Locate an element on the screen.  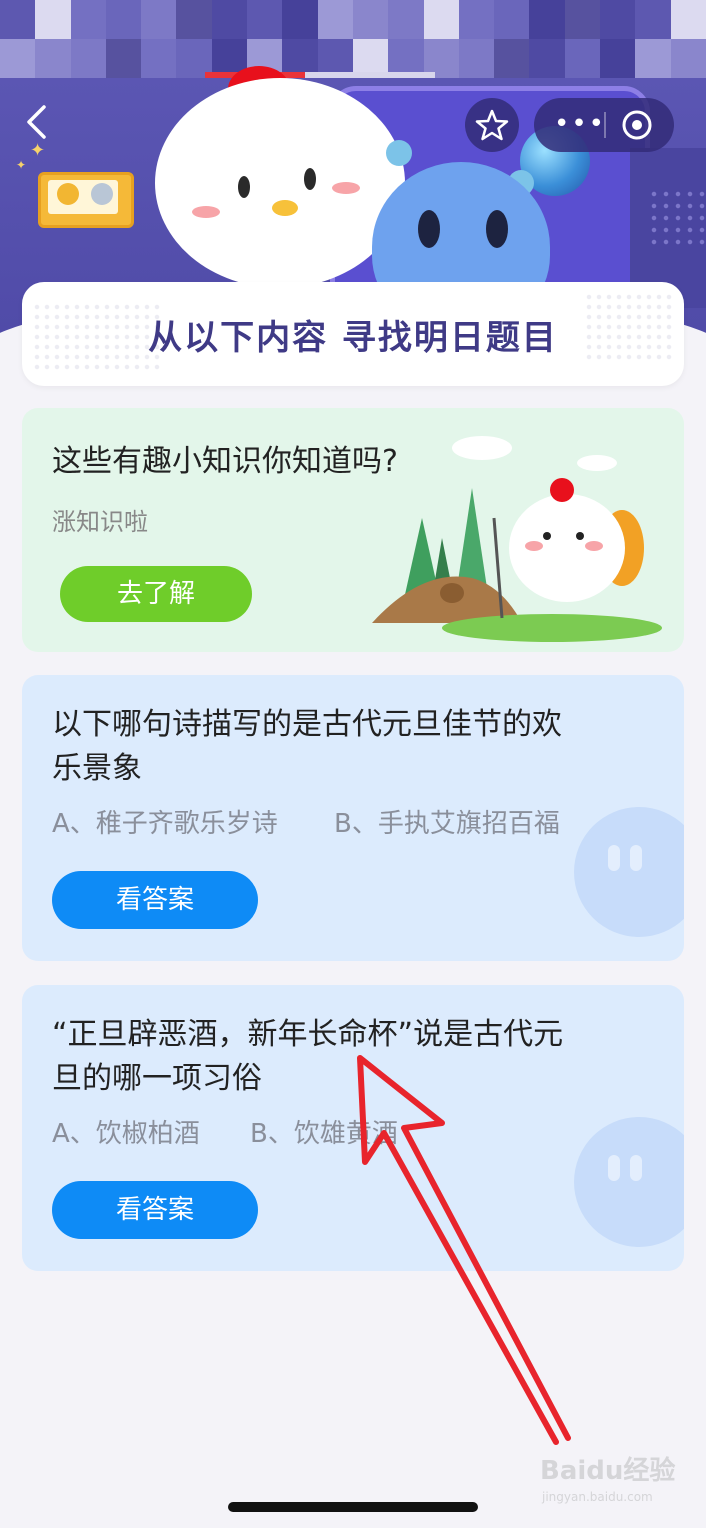
learn-more-button: 去了解 is located at coordinates (156, 594).